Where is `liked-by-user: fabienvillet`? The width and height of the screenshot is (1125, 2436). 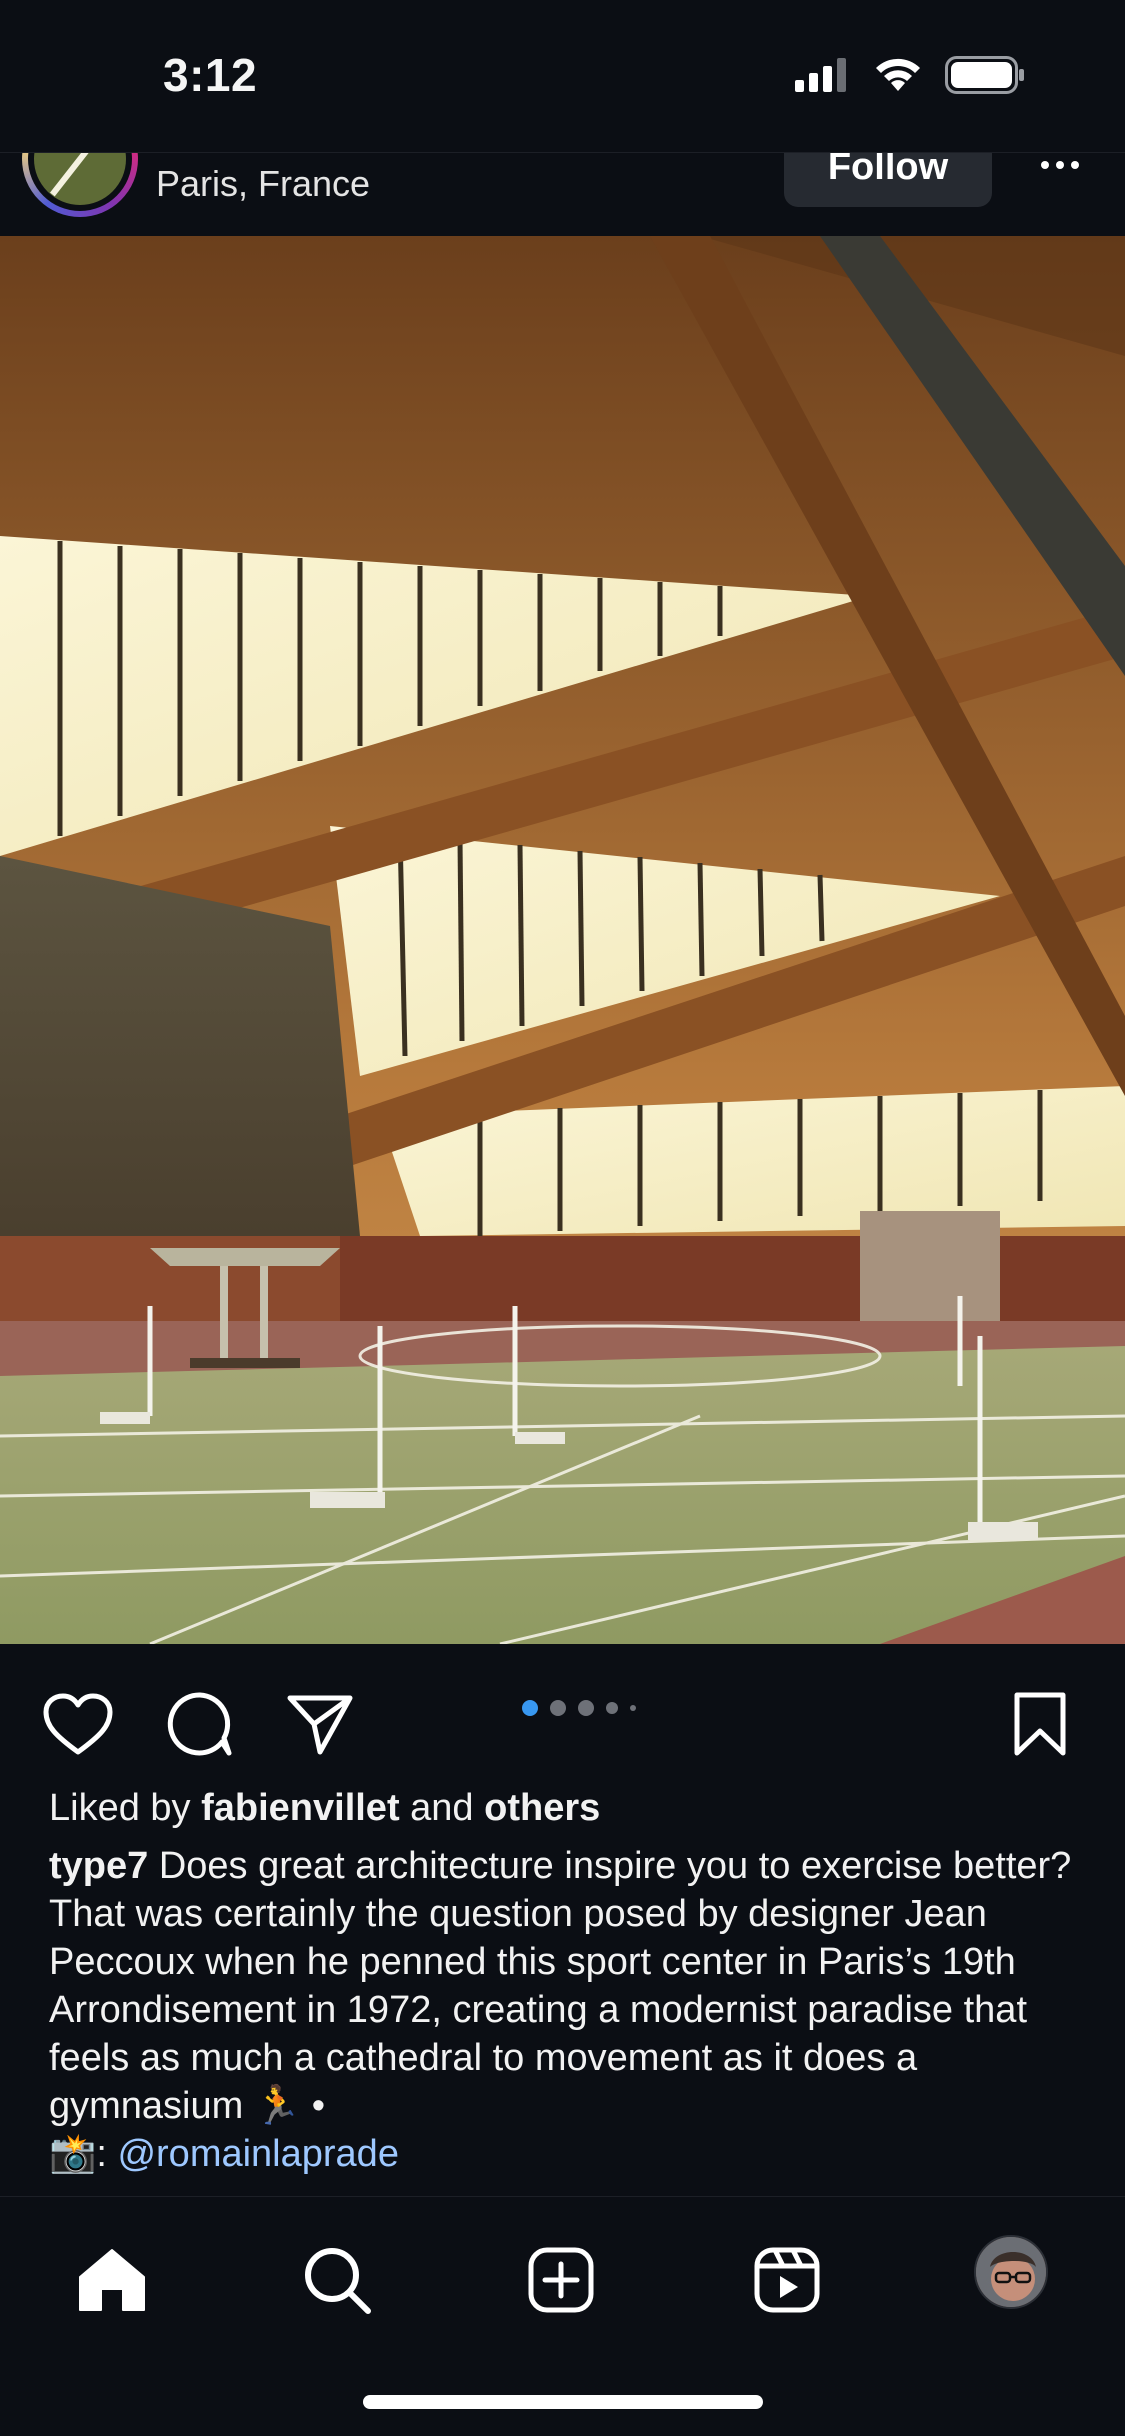
liked-by-user: fabienvillet is located at coordinates (300, 1808).